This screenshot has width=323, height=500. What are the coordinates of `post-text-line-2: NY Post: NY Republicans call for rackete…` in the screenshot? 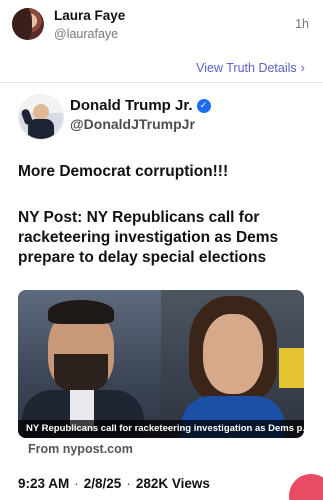 It's located at (148, 237).